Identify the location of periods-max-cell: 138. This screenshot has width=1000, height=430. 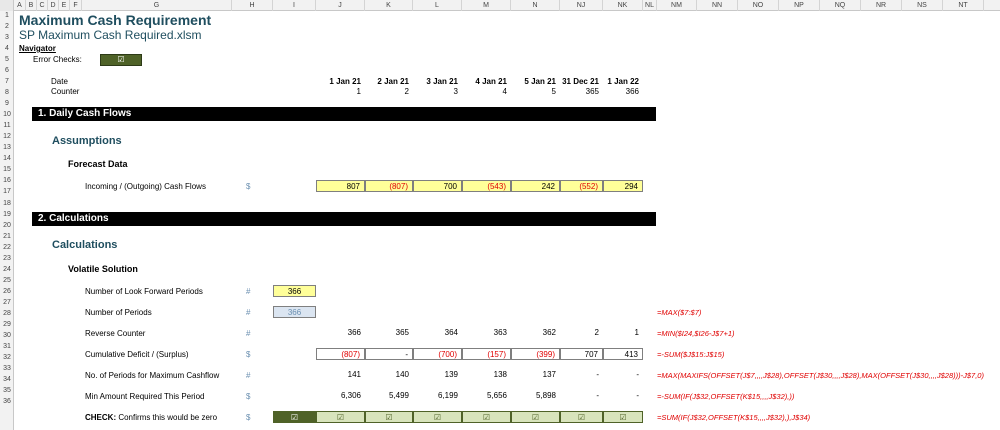
(486, 375).